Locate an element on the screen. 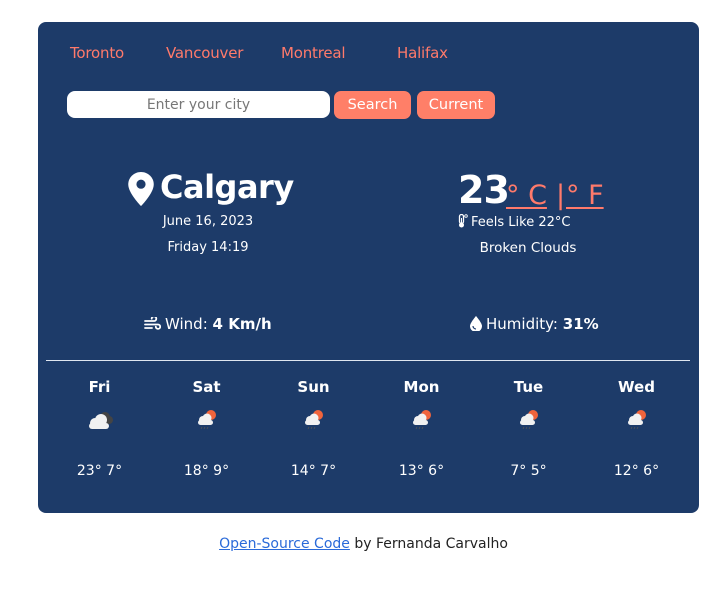 Image resolution: width=727 pixels, height=603 pixels. humidity-info: Humidity: 31% is located at coordinates (534, 324).